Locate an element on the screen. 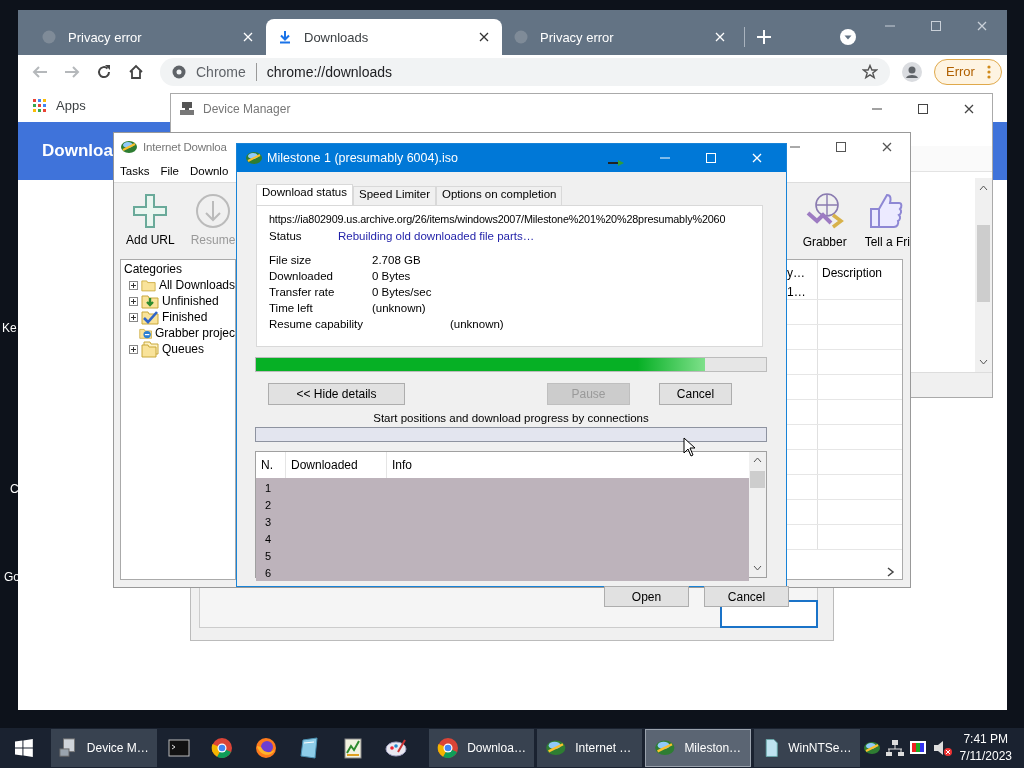  column-header: Info is located at coordinates (568, 465).